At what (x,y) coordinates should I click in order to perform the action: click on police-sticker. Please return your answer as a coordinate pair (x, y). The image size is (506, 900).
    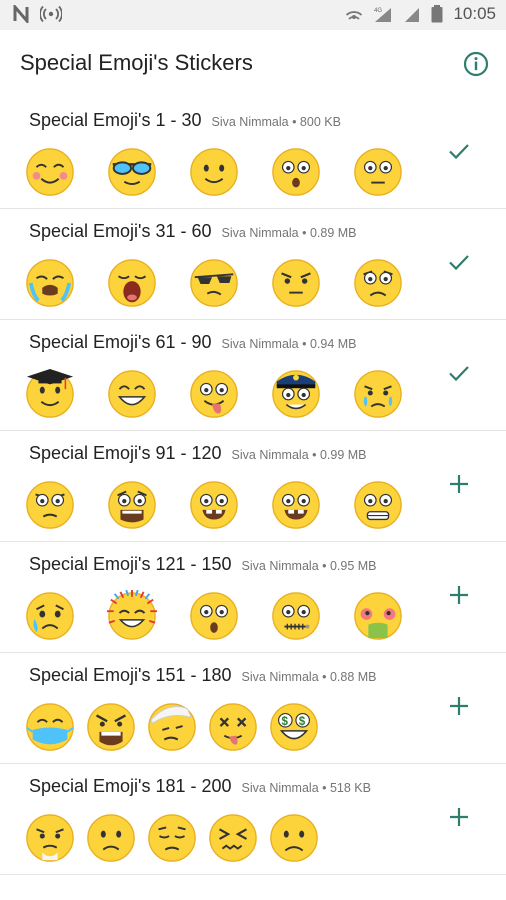
    Looking at the image, I should click on (296, 394).